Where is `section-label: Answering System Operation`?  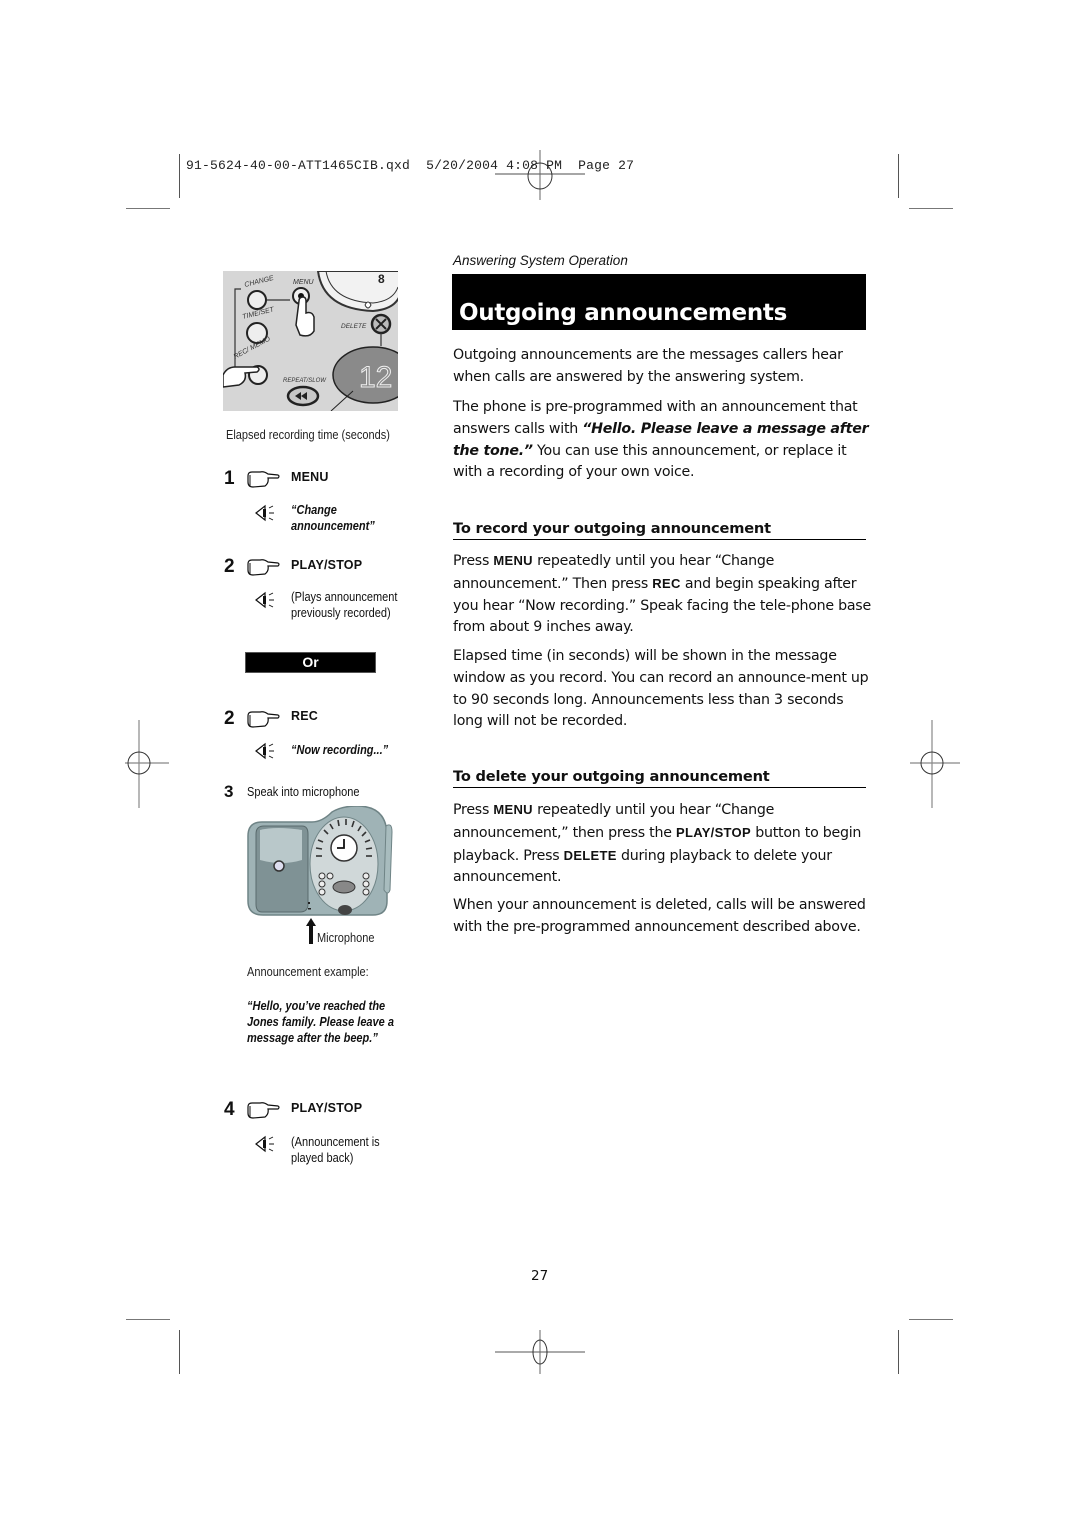
section-label: Answering System Operation is located at coordinates (540, 260).